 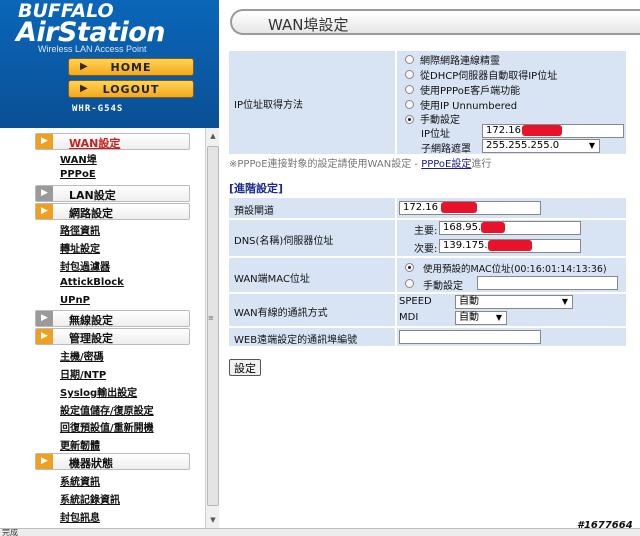 What do you see at coordinates (547, 283) in the screenshot?
I see `manual-mac-input` at bounding box center [547, 283].